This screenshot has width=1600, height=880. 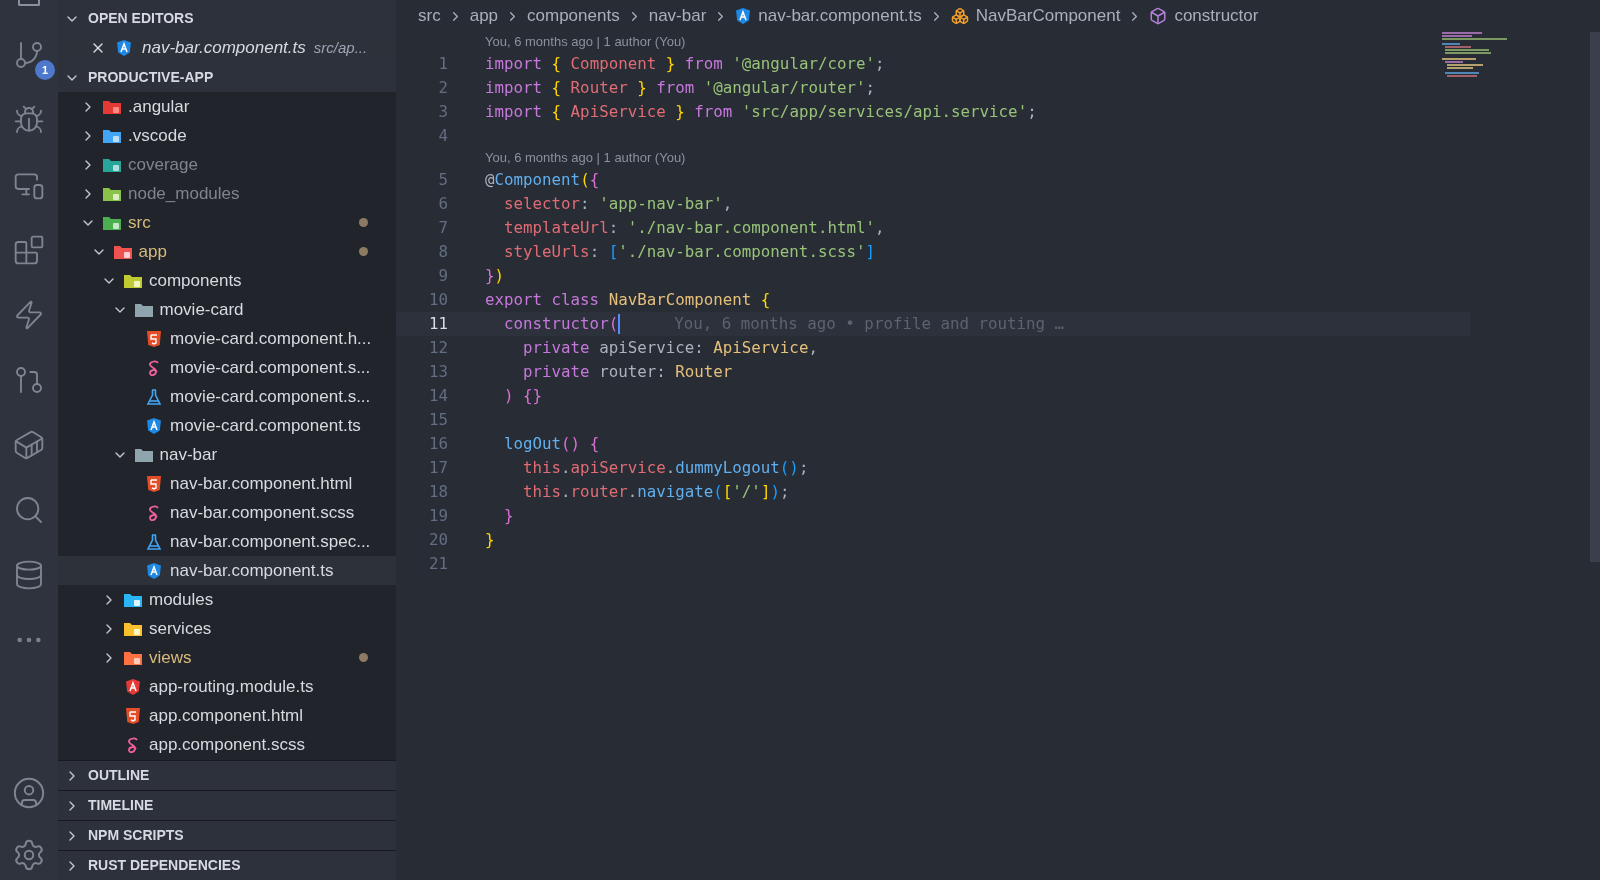 I want to click on breadcrumb-item: nav-bar.component.ts, so click(x=840, y=16).